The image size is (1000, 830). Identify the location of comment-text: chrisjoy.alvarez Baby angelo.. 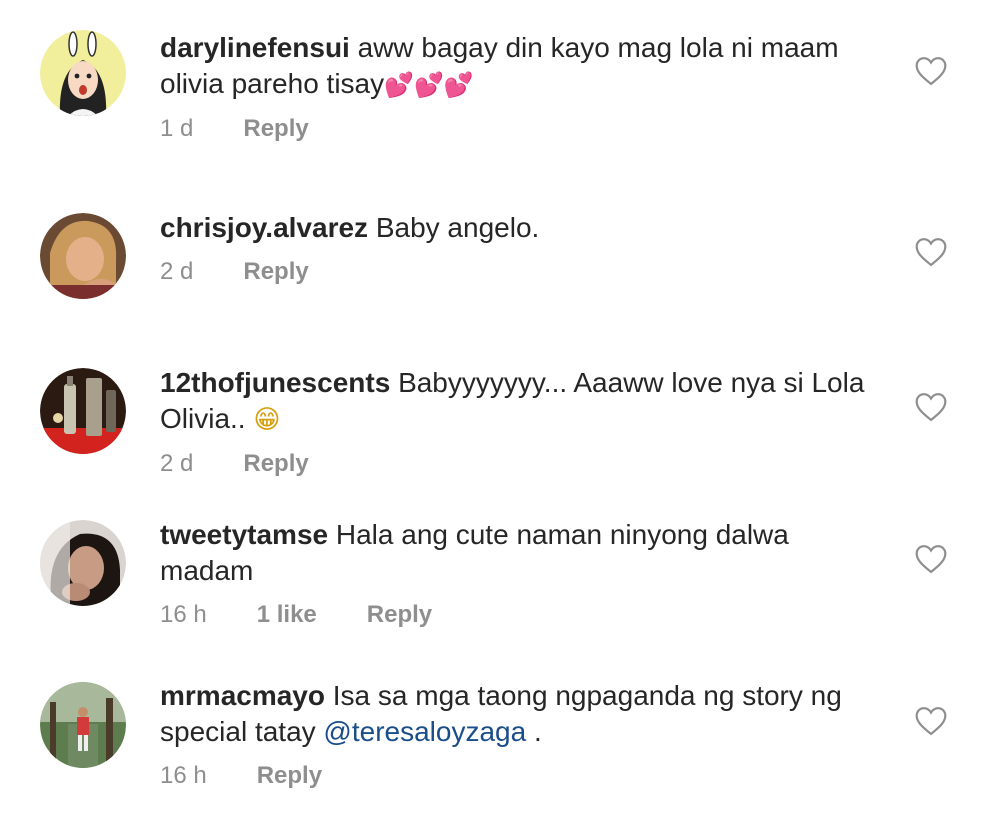
(520, 228).